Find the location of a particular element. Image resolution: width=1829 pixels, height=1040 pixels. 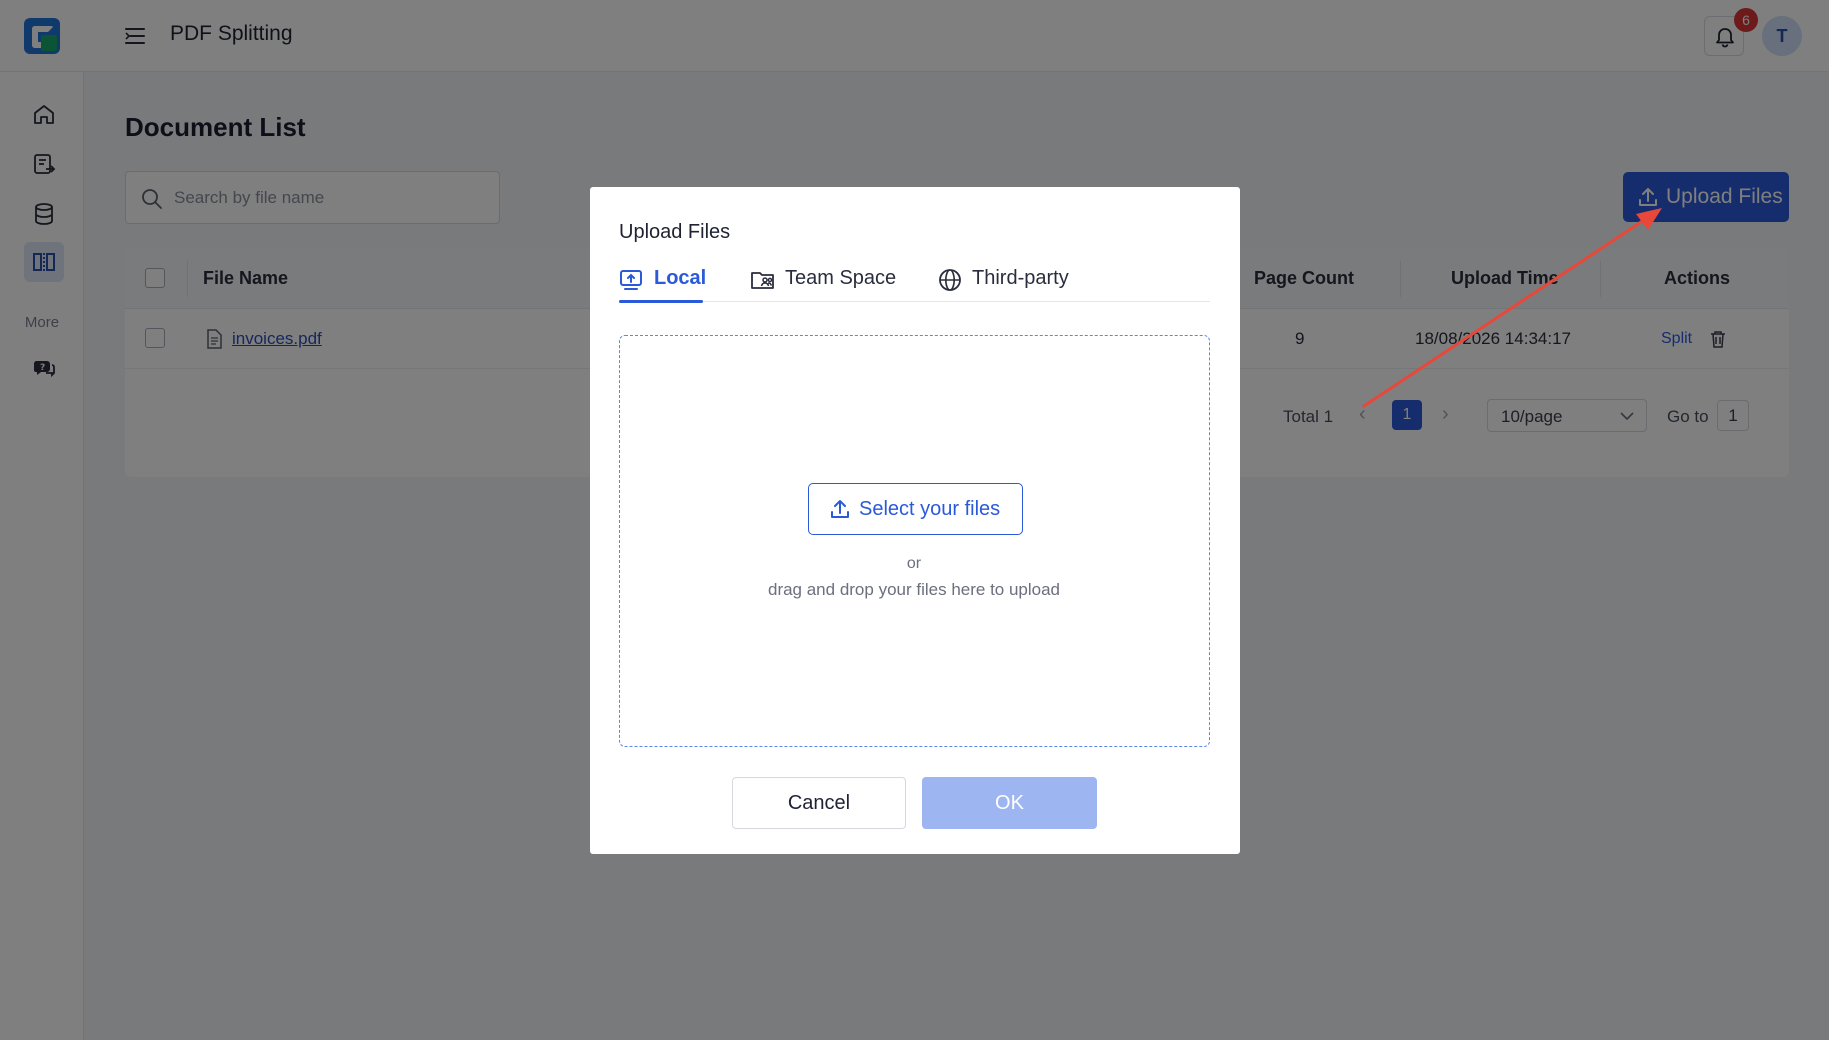

select-files-button: Select your files is located at coordinates (915, 509).